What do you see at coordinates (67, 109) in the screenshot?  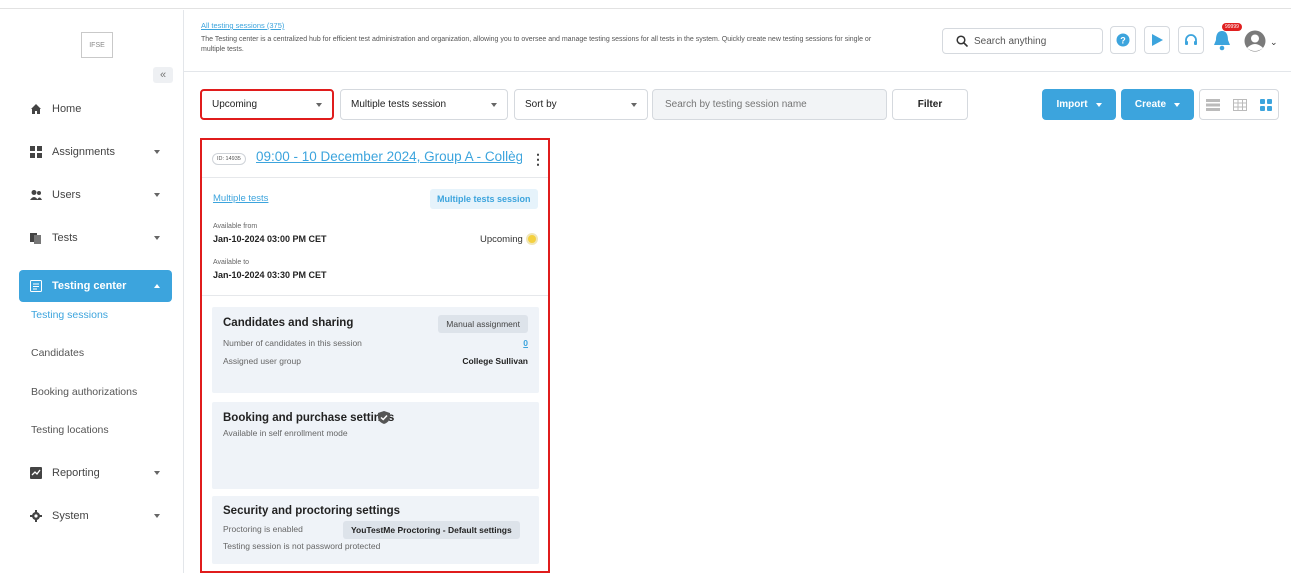 I see `sidebar-item-label: Home` at bounding box center [67, 109].